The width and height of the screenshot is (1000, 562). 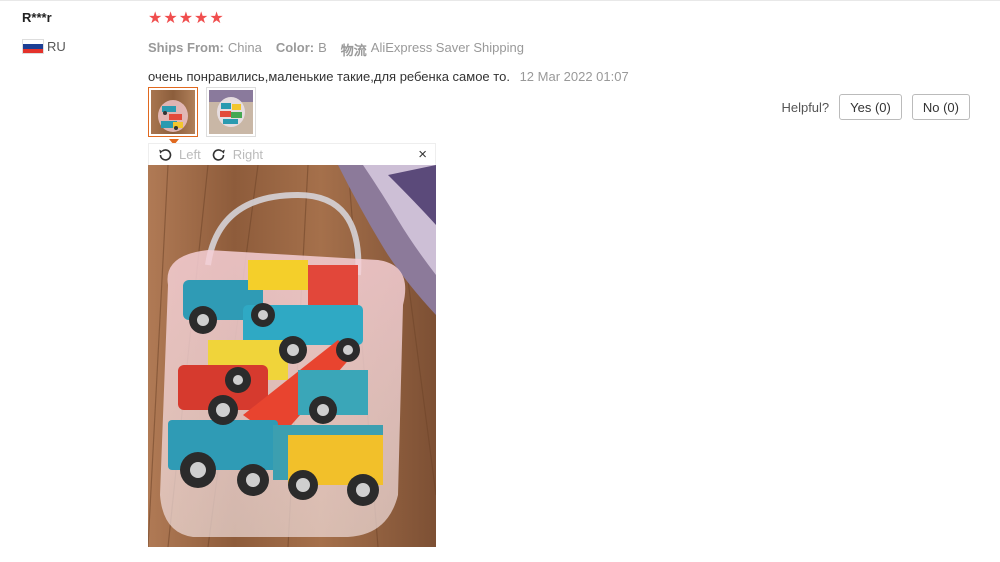 What do you see at coordinates (202, 116) in the screenshot?
I see `photo-thumbnails` at bounding box center [202, 116].